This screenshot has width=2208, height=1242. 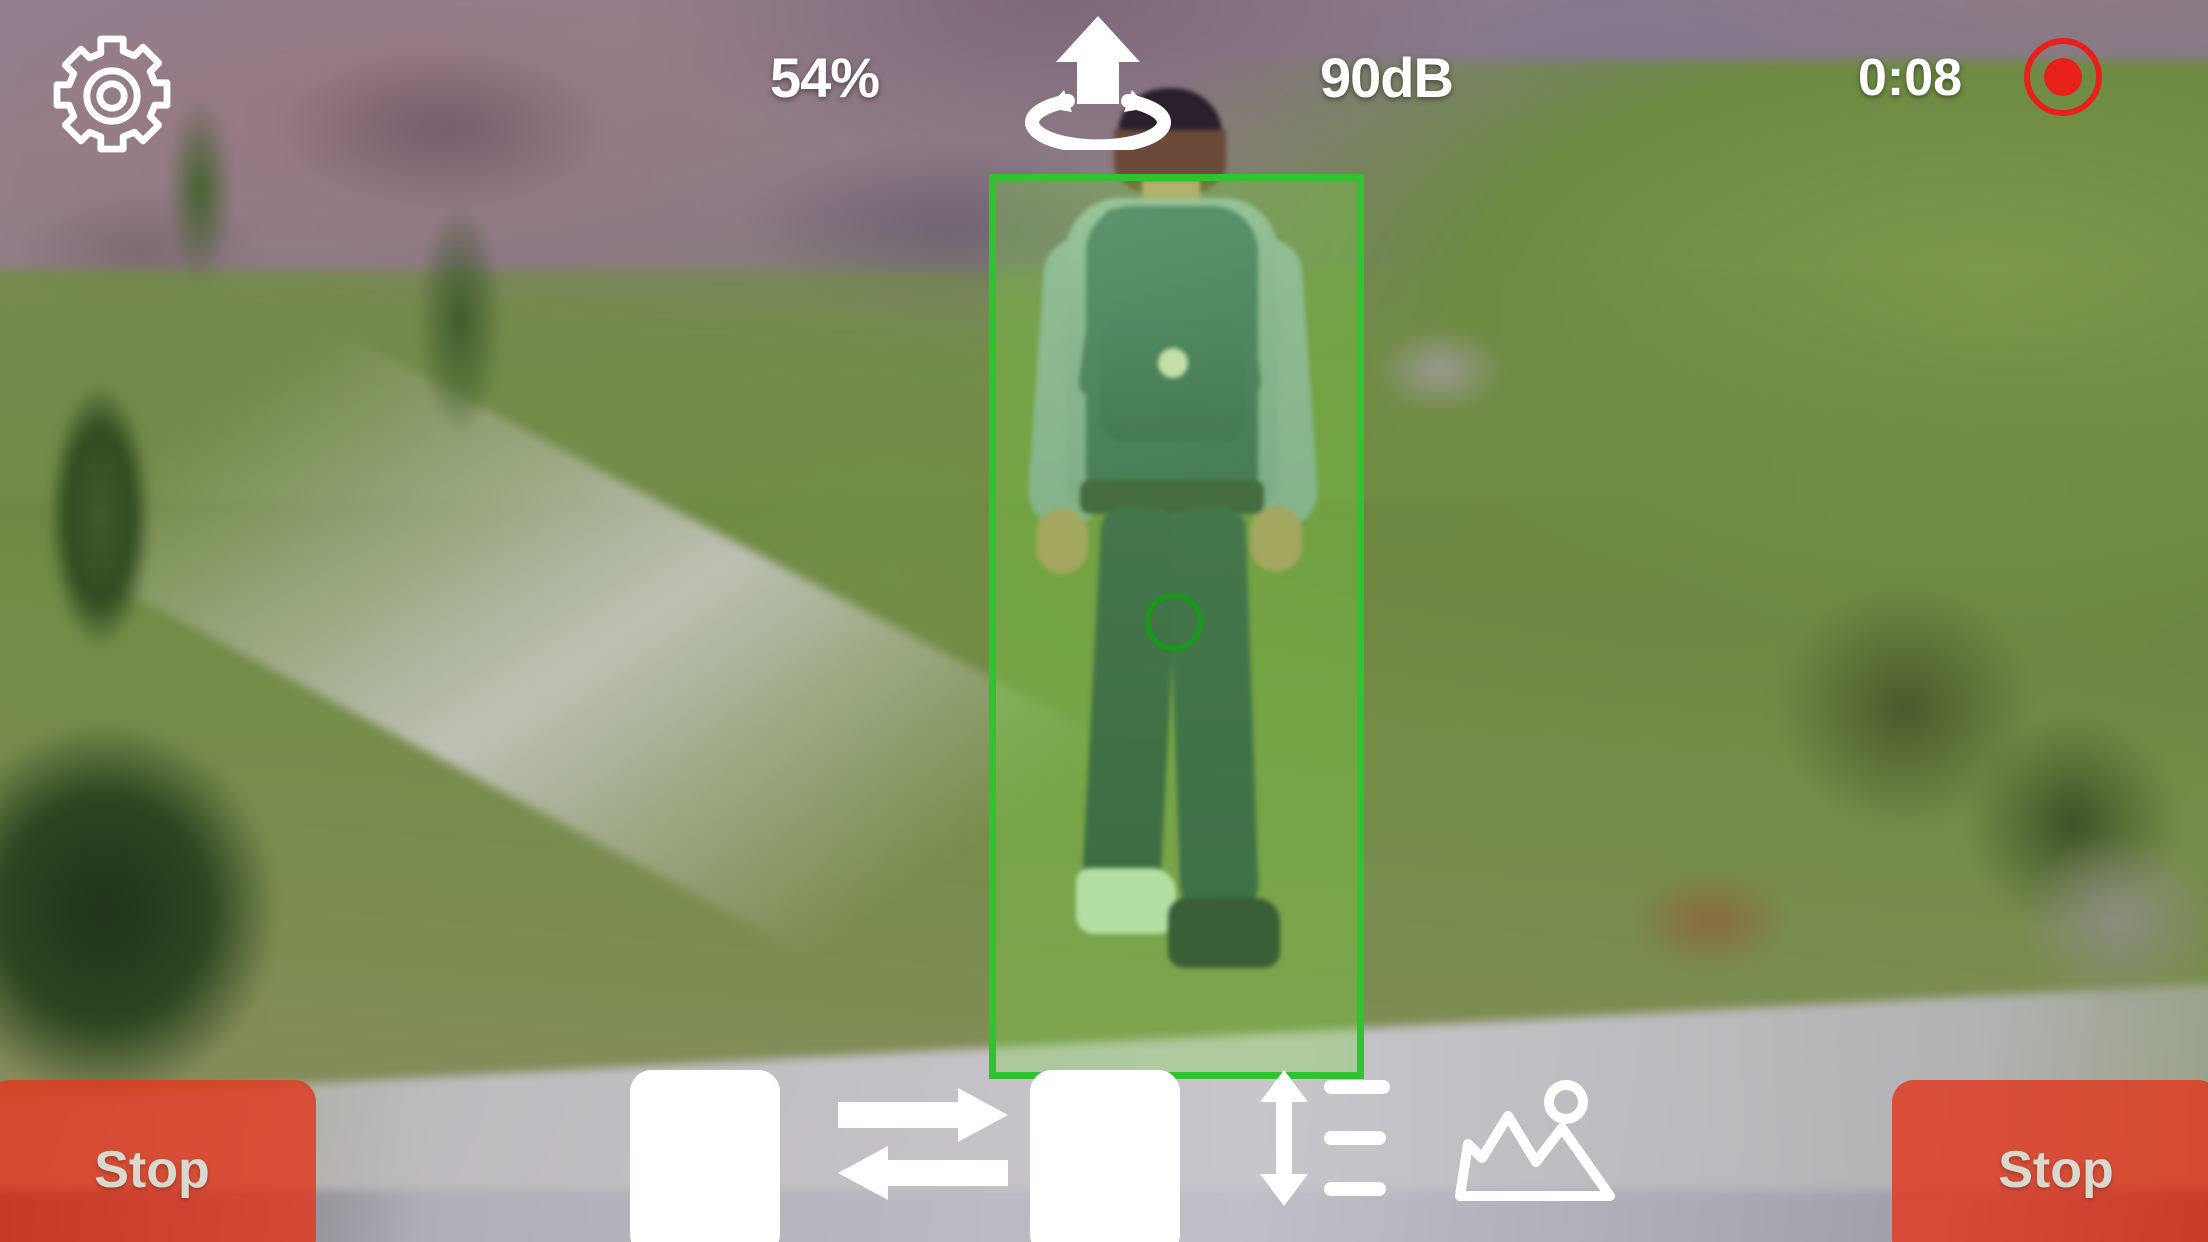 What do you see at coordinates (460, 320) in the screenshot?
I see `background-tree-mid` at bounding box center [460, 320].